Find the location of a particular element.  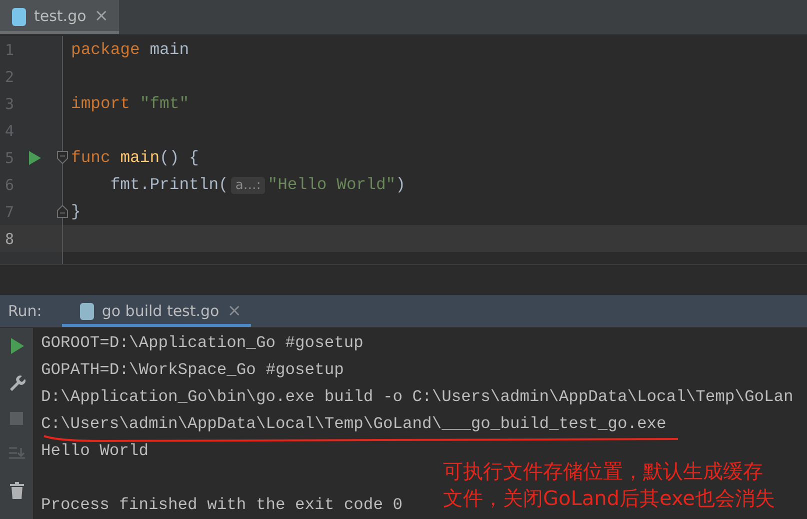

code-line: package main is located at coordinates (130, 49).